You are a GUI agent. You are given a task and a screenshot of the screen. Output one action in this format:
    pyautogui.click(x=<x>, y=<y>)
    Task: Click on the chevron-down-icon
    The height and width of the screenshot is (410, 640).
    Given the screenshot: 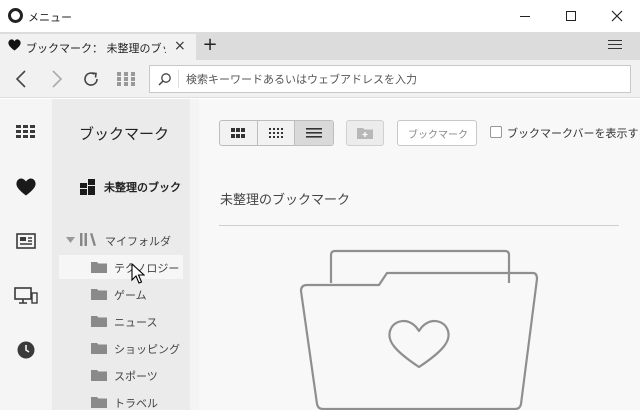 What is the action you would take?
    pyautogui.click(x=70, y=240)
    